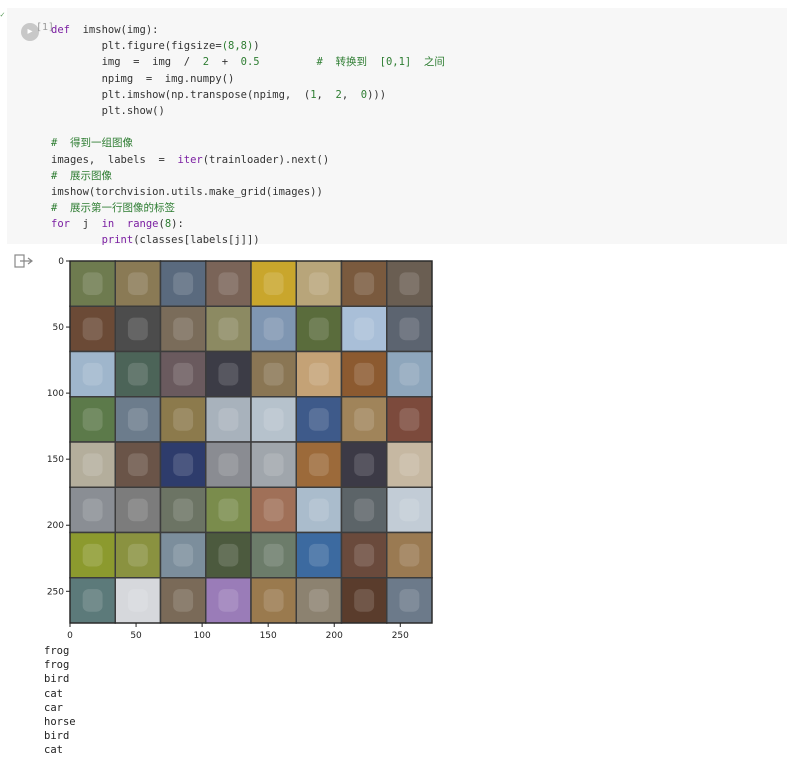  What do you see at coordinates (248, 111) in the screenshot?
I see `code-line: plt.show()` at bounding box center [248, 111].